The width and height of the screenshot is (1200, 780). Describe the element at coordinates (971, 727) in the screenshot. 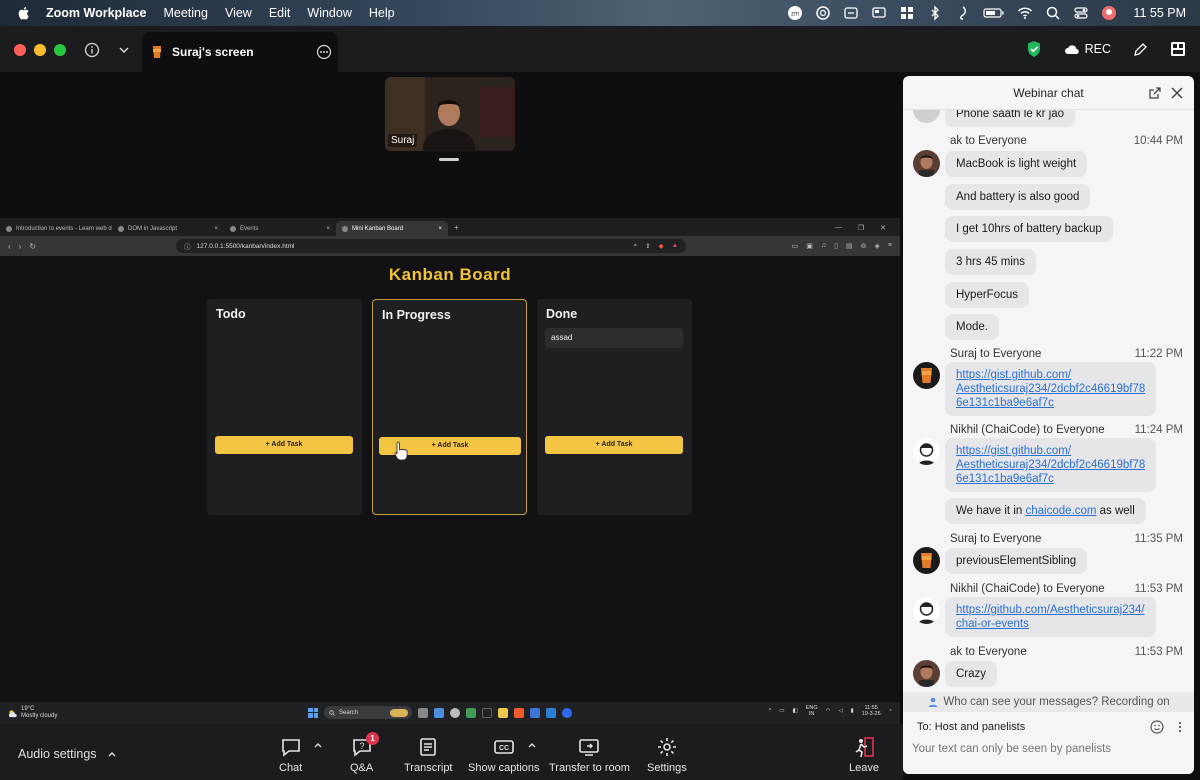

I see `chat-recipient-selector: To: Host and panelists` at that location.